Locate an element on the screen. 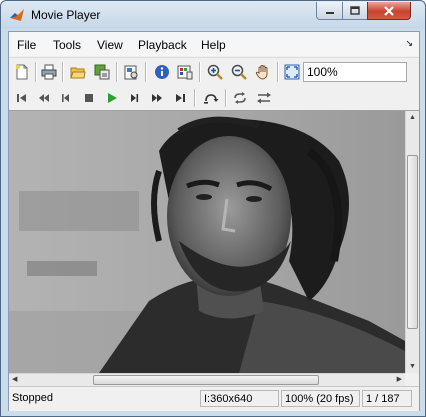 The width and height of the screenshot is (426, 417). zoom-out-icon is located at coordinates (239, 72).